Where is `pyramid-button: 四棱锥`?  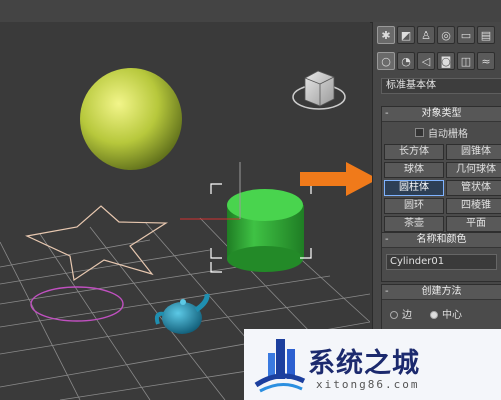
pyramid-button: 四棱锥 is located at coordinates (473, 206).